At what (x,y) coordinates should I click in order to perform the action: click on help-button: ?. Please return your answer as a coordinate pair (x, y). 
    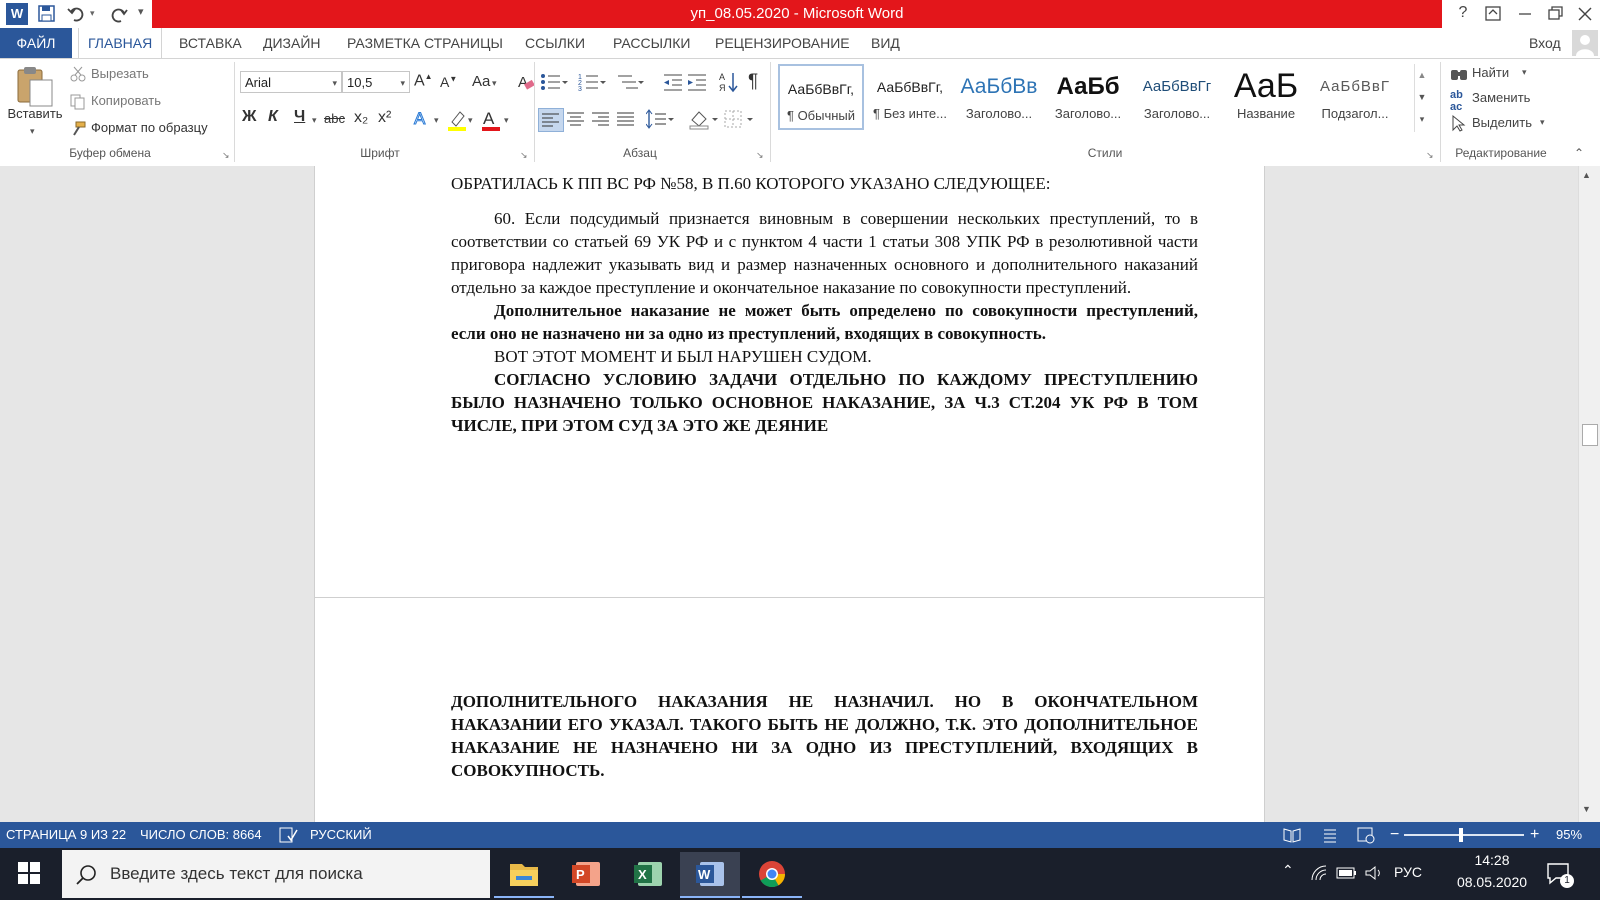
    Looking at the image, I should click on (1463, 14).